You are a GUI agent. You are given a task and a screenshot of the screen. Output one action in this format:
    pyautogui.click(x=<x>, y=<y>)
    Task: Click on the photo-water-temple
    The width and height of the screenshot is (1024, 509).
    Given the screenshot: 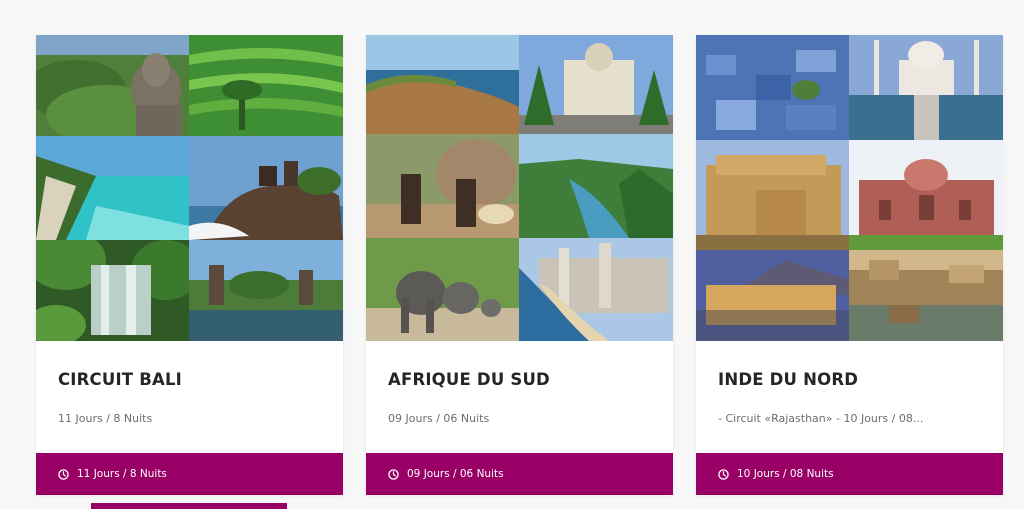 What is the action you would take?
    pyautogui.click(x=266, y=290)
    